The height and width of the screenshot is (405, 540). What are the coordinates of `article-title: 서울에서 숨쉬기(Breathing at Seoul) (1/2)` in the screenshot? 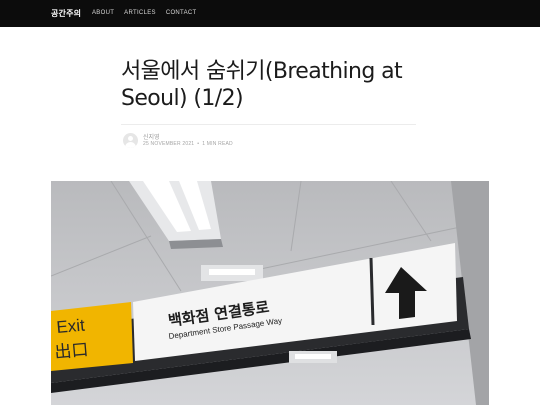 It's located at (262, 85).